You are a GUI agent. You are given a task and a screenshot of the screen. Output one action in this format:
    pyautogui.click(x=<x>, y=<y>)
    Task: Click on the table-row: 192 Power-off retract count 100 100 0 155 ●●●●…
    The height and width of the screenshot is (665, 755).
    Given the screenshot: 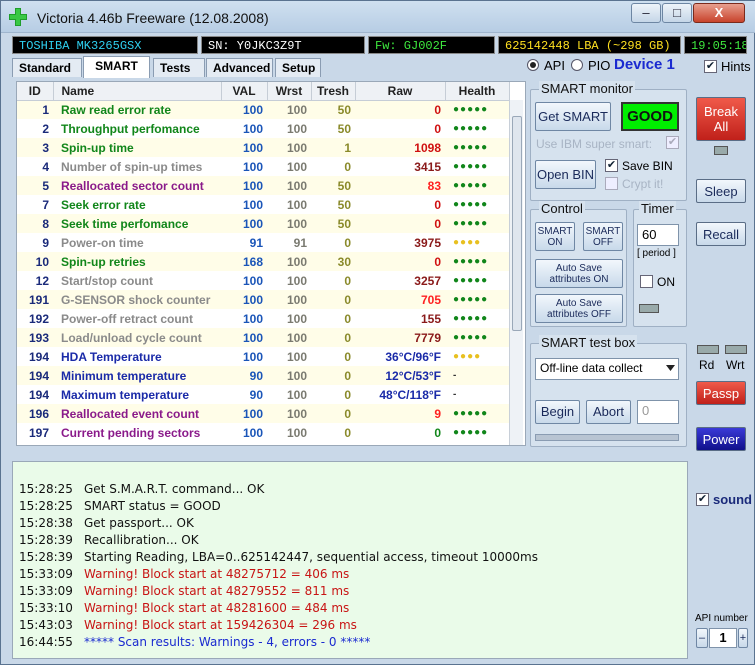 What is the action you would take?
    pyautogui.click(x=263, y=318)
    